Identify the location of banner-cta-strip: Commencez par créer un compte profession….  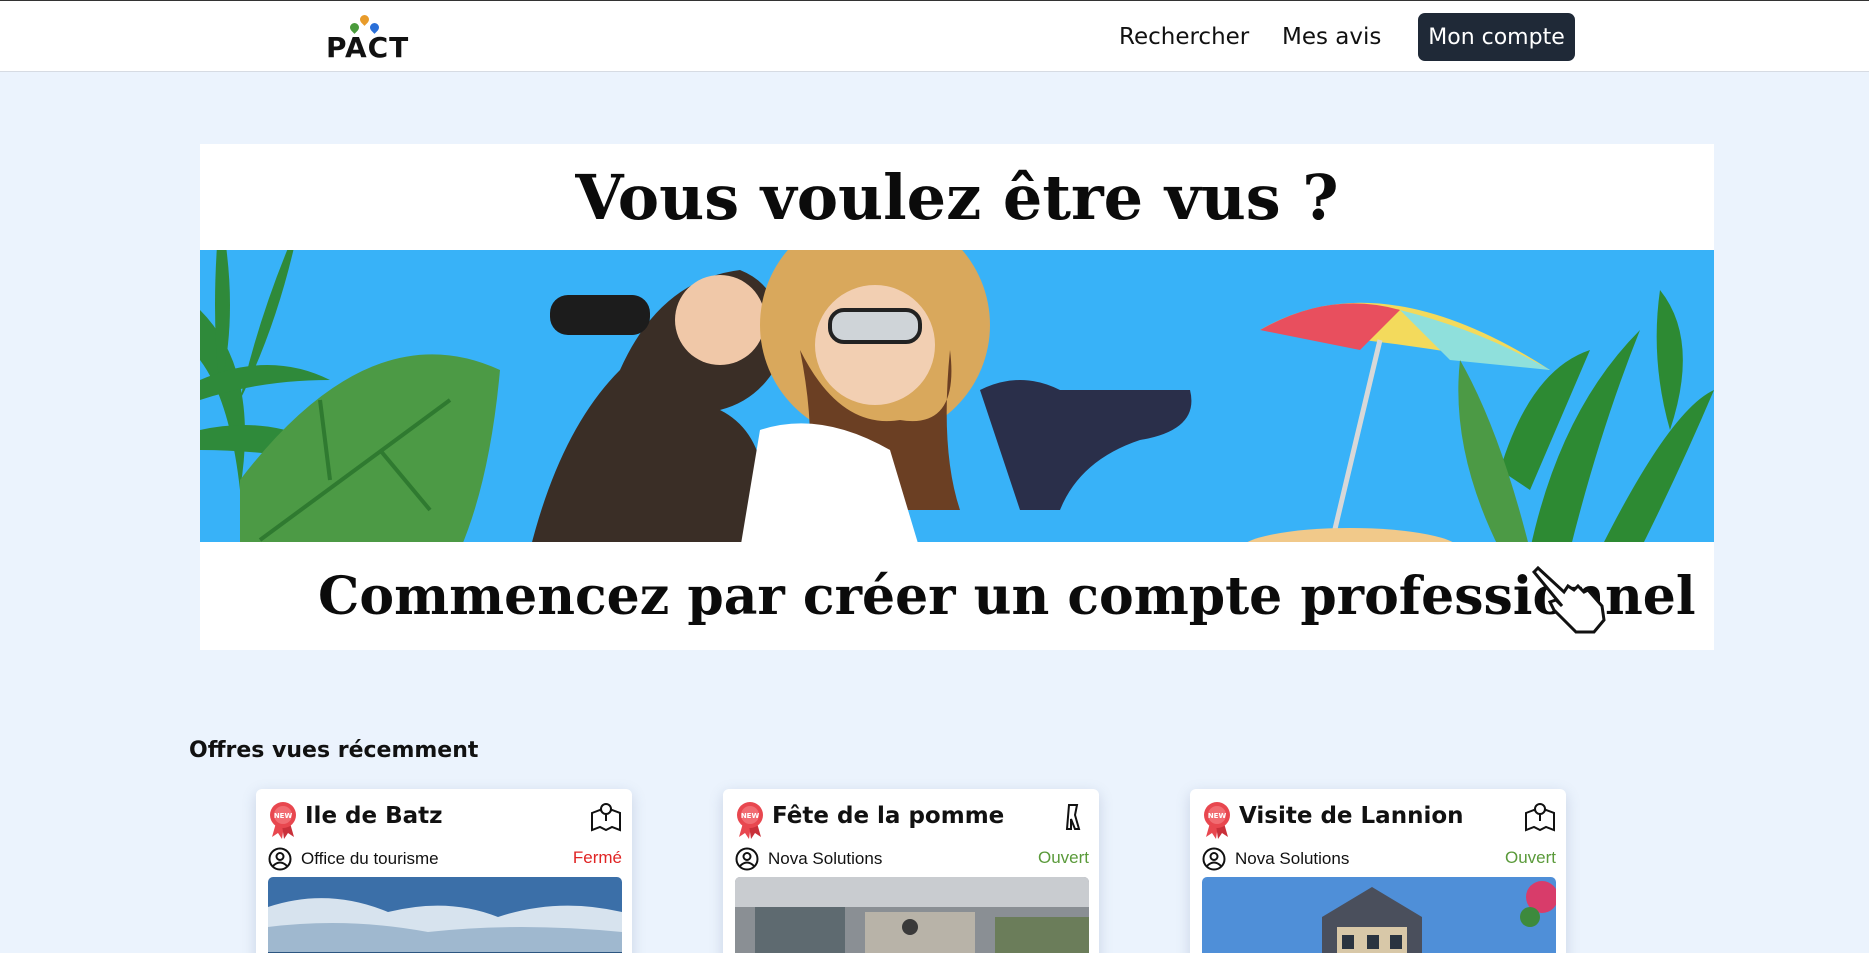
(957, 596).